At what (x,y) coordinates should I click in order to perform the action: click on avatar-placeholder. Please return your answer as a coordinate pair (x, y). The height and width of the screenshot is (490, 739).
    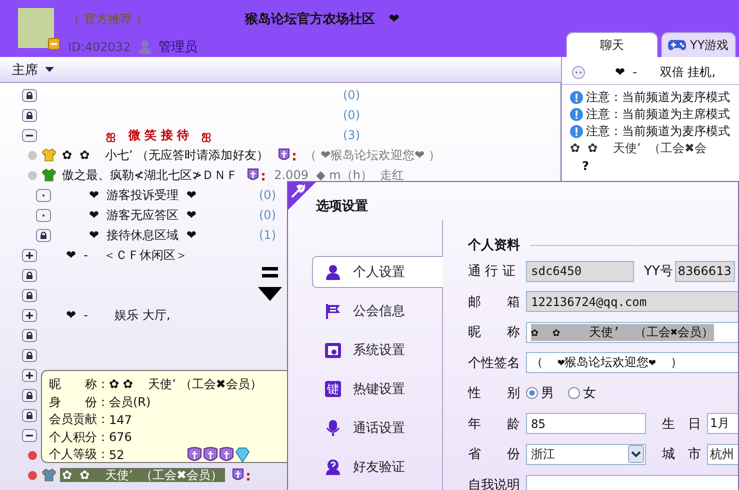
    Looking at the image, I should click on (36, 28).